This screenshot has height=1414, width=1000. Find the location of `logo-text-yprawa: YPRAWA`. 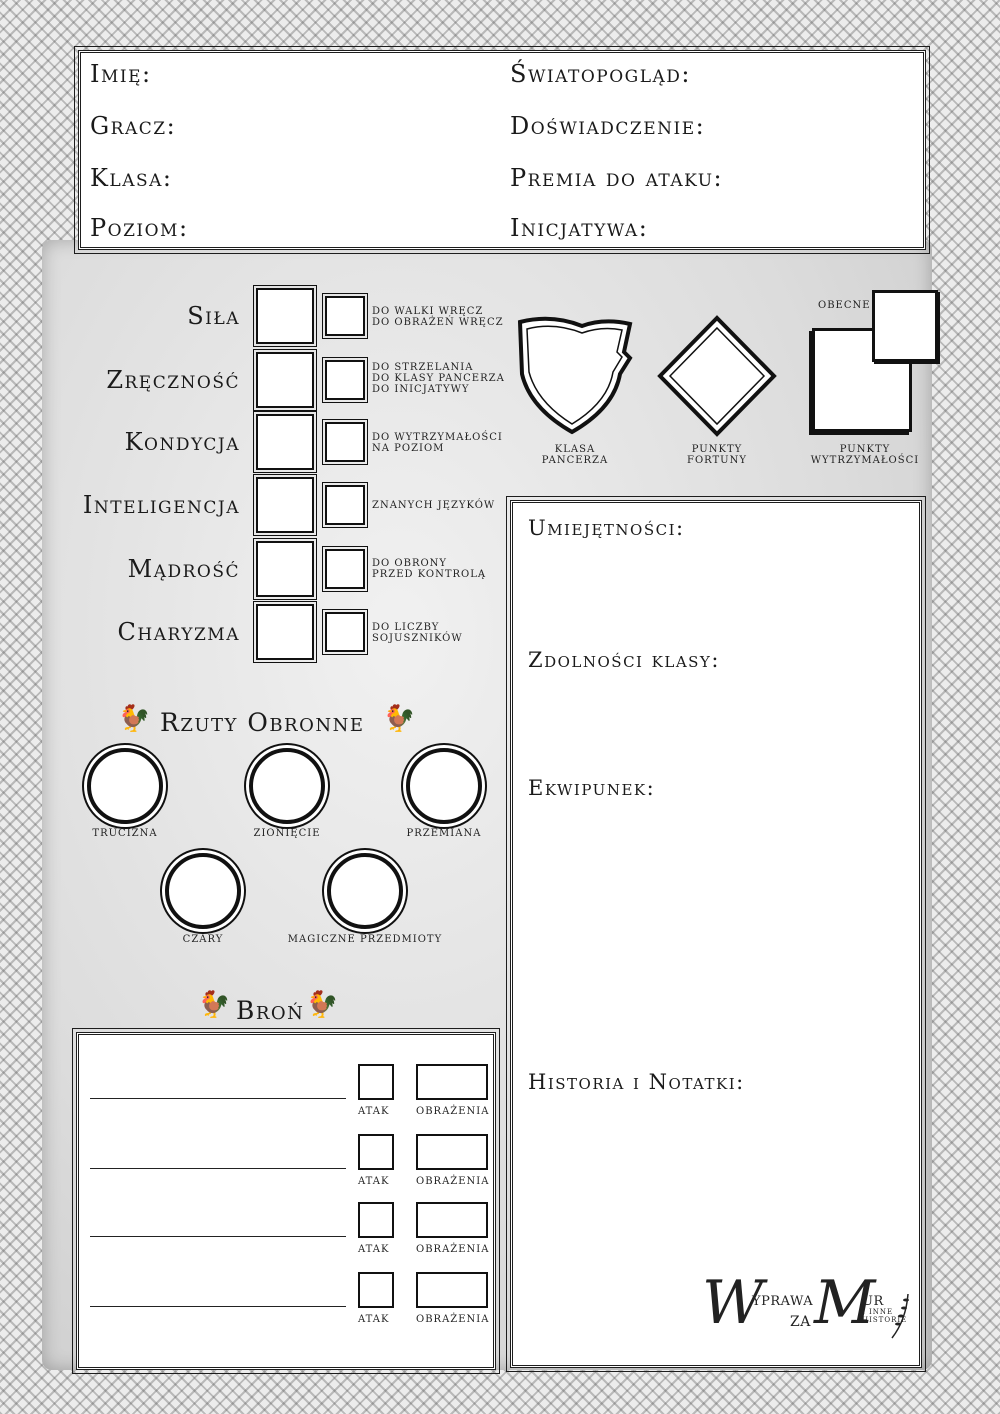

logo-text-yprawa: YPRAWA is located at coordinates (783, 1301).